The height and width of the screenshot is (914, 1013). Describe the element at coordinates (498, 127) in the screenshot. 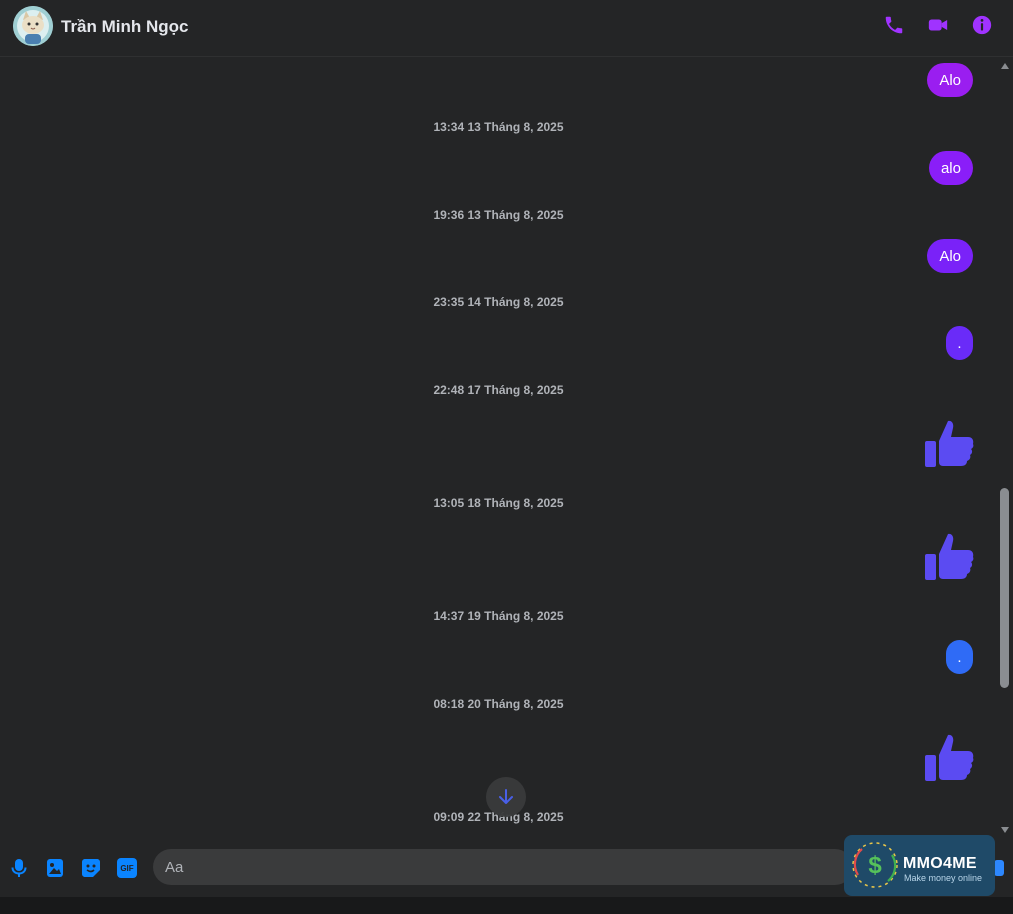

I see `message-timestamp: 13:34 13 Tháng 8, 2025` at that location.